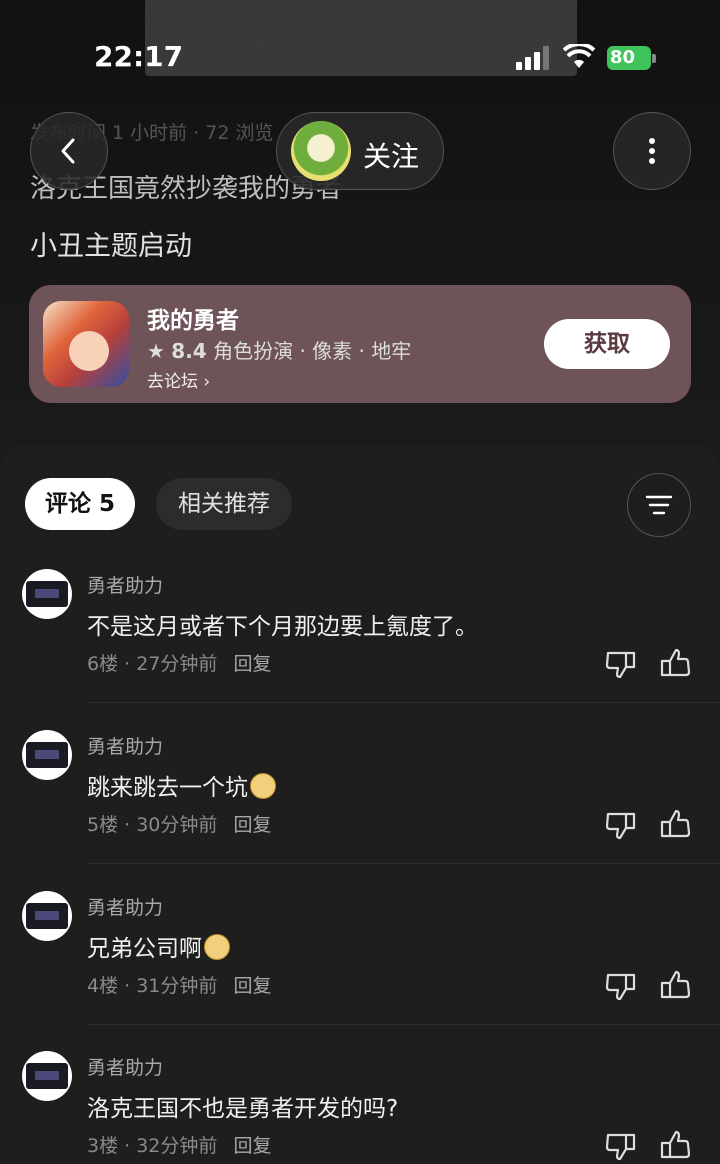 This screenshot has width=720, height=1164. I want to click on comment-item: 勇者助力 洛克王国不也是勇者开发的吗? 3楼 · 32分钟前 回复, so click(360, 1107).